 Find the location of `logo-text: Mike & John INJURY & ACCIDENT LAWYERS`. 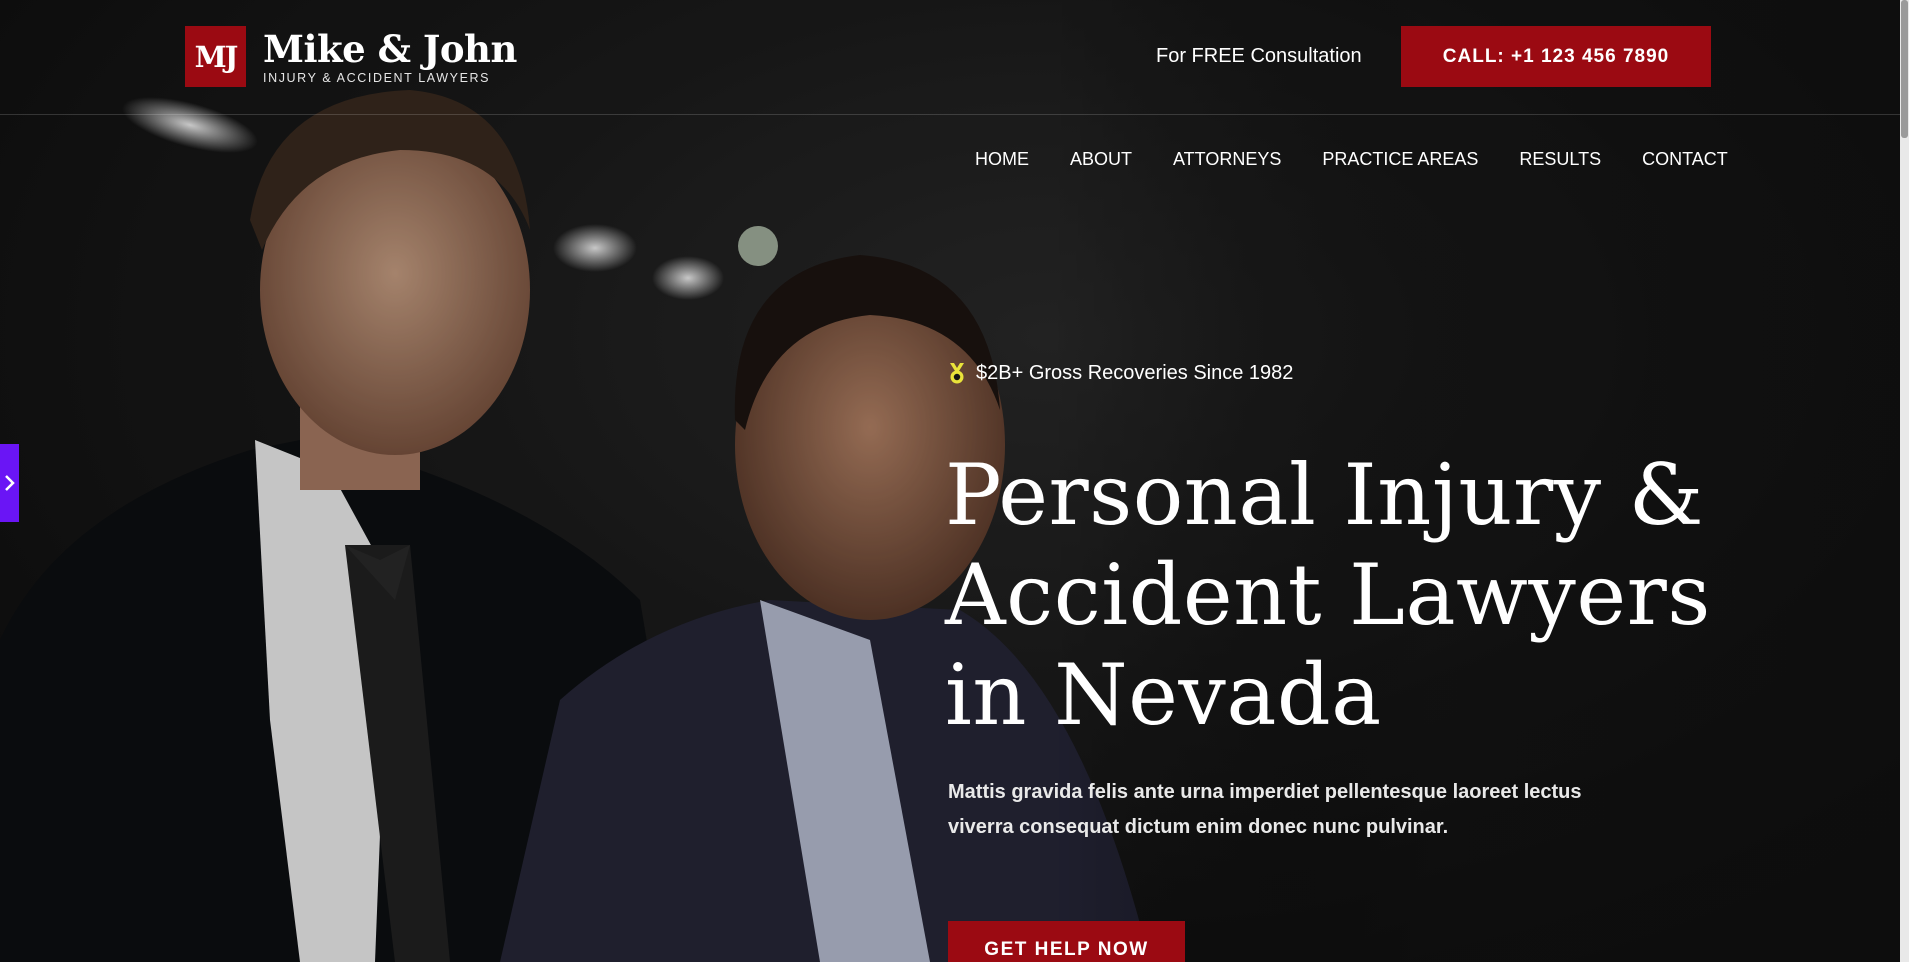

logo-text: Mike & John INJURY & ACCIDENT LAWYERS is located at coordinates (390, 57).